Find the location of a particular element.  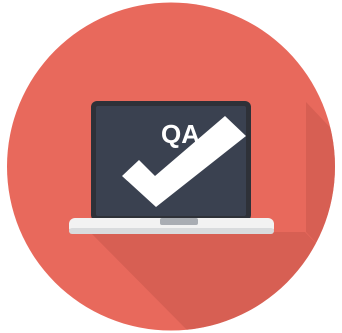

laptop-base is located at coordinates (171, 226).